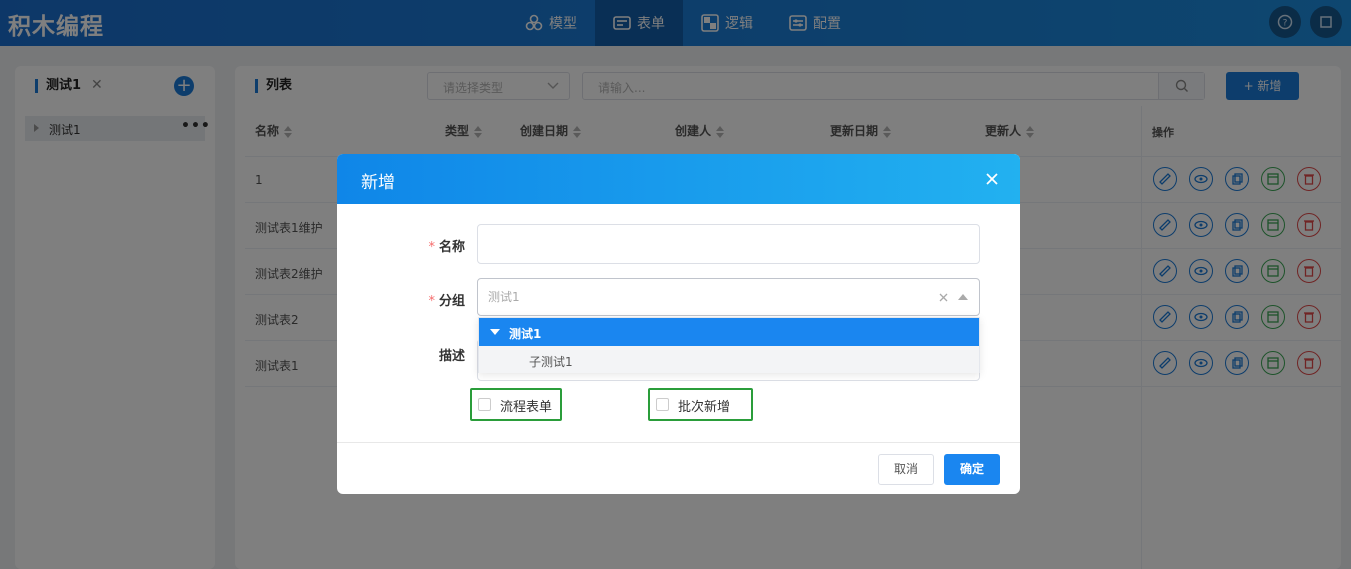 The image size is (1351, 569). I want to click on batch-add-checkbox: 批次新增, so click(700, 404).